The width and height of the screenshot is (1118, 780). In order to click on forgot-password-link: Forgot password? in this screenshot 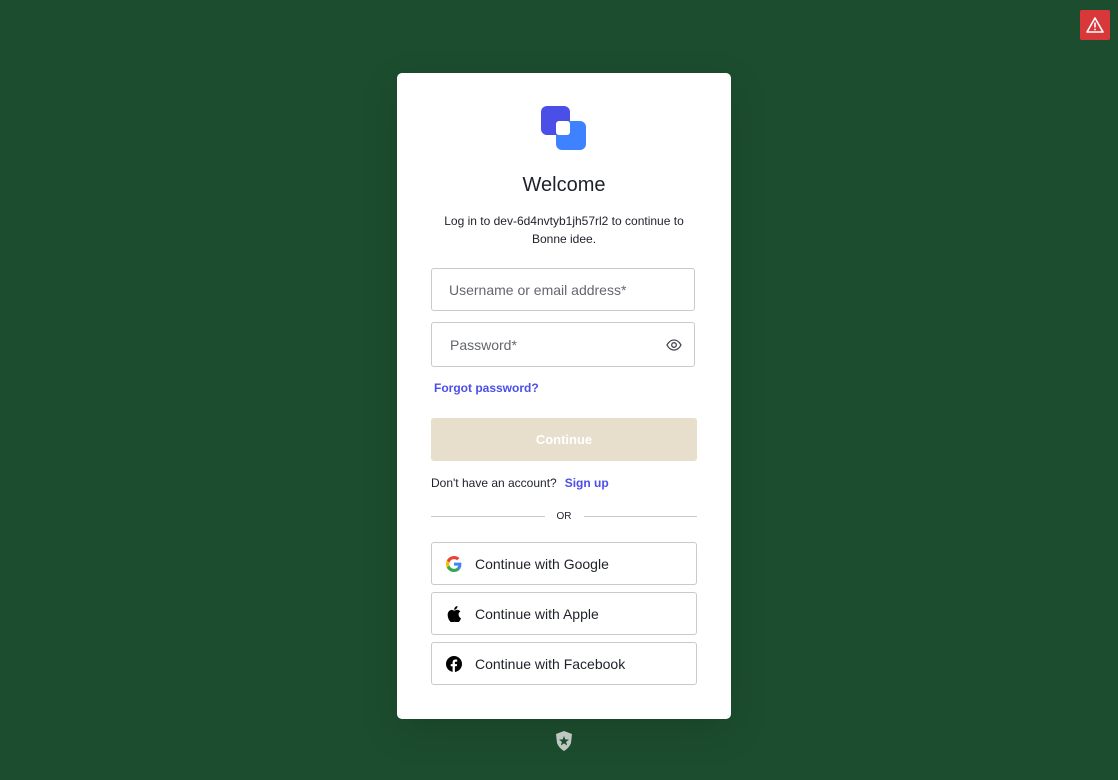, I will do `click(486, 388)`.